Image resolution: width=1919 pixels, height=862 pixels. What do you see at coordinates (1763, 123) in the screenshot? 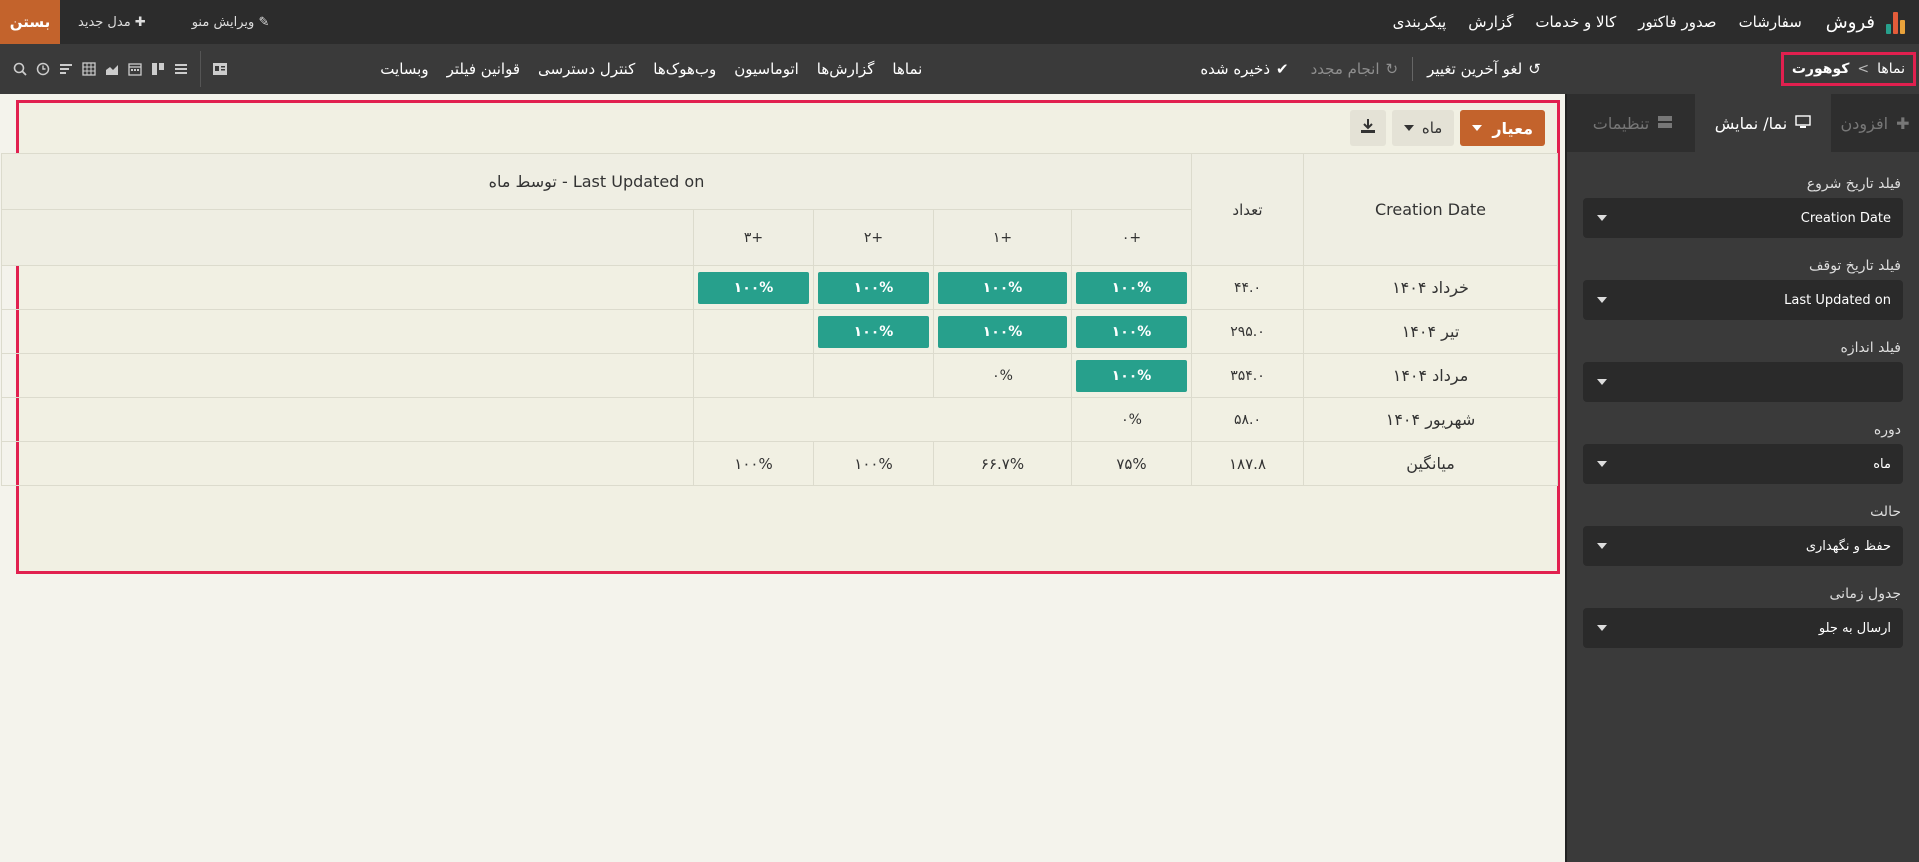
I see `tab-view: نما/ نمایش` at bounding box center [1763, 123].